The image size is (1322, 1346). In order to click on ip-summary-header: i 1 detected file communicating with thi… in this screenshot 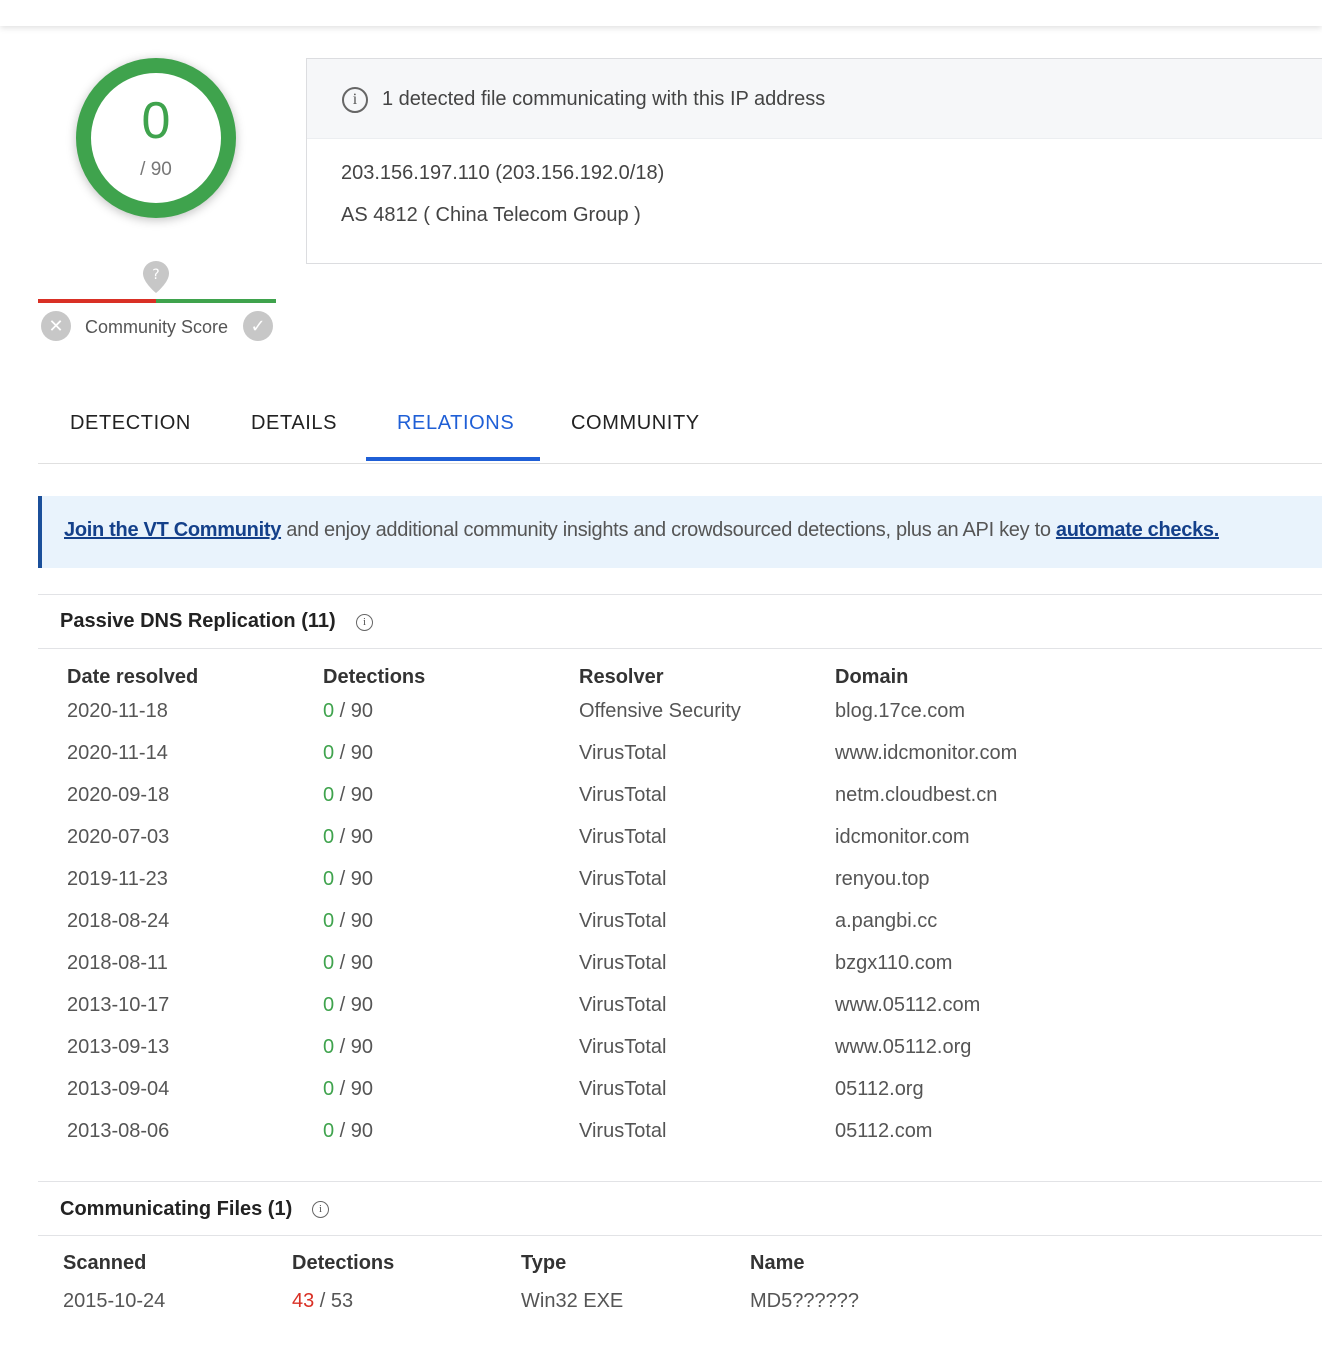, I will do `click(814, 99)`.